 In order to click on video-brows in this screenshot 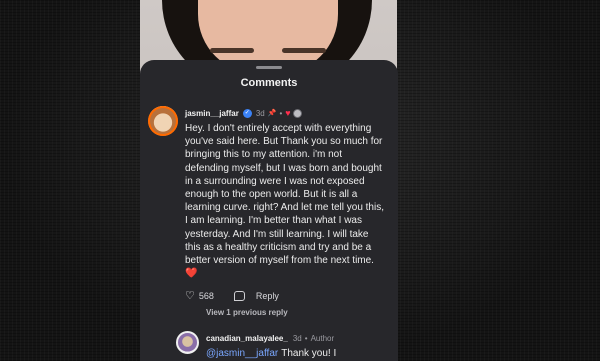, I will do `click(268, 52)`.